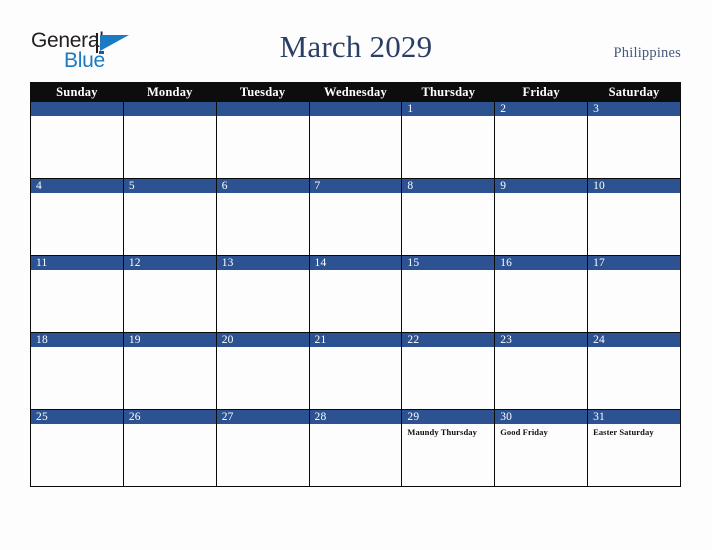 This screenshot has height=550, width=712. I want to click on day-number: 14, so click(355, 263).